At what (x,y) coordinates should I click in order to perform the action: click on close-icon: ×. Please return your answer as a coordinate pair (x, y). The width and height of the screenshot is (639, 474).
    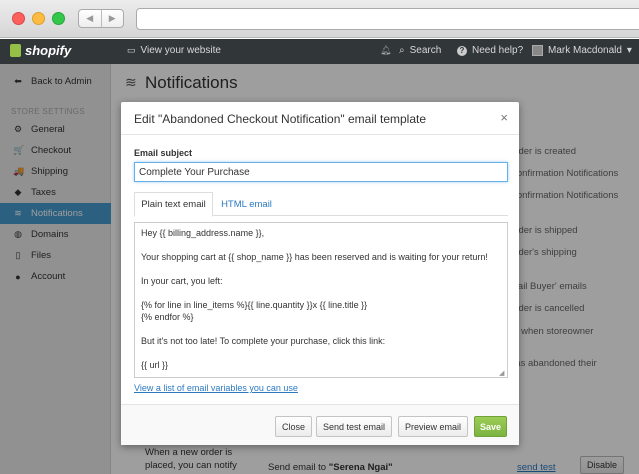
    Looking at the image, I should click on (504, 117).